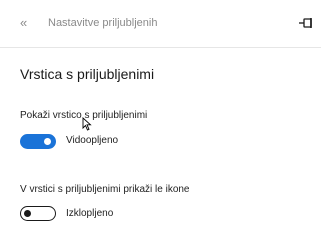 This screenshot has height=247, width=321. I want to click on panel-header-title: Nastavitve priljubljenih, so click(103, 23).